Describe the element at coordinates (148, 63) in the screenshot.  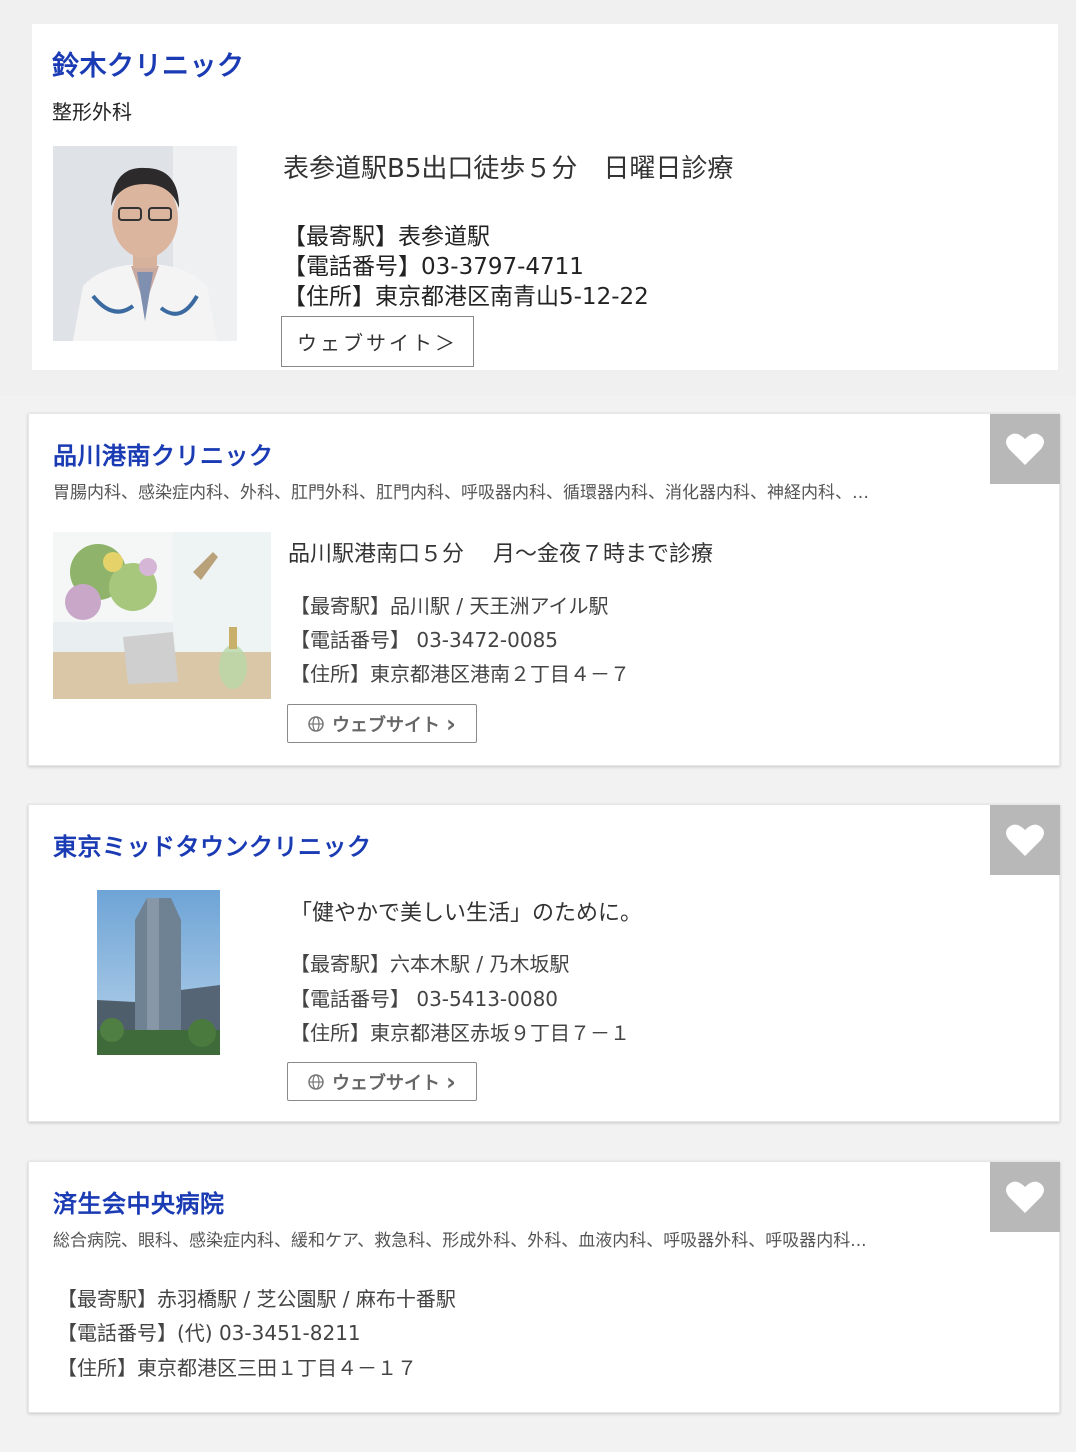
I see `clinic-name: 鈴木クリニック` at that location.